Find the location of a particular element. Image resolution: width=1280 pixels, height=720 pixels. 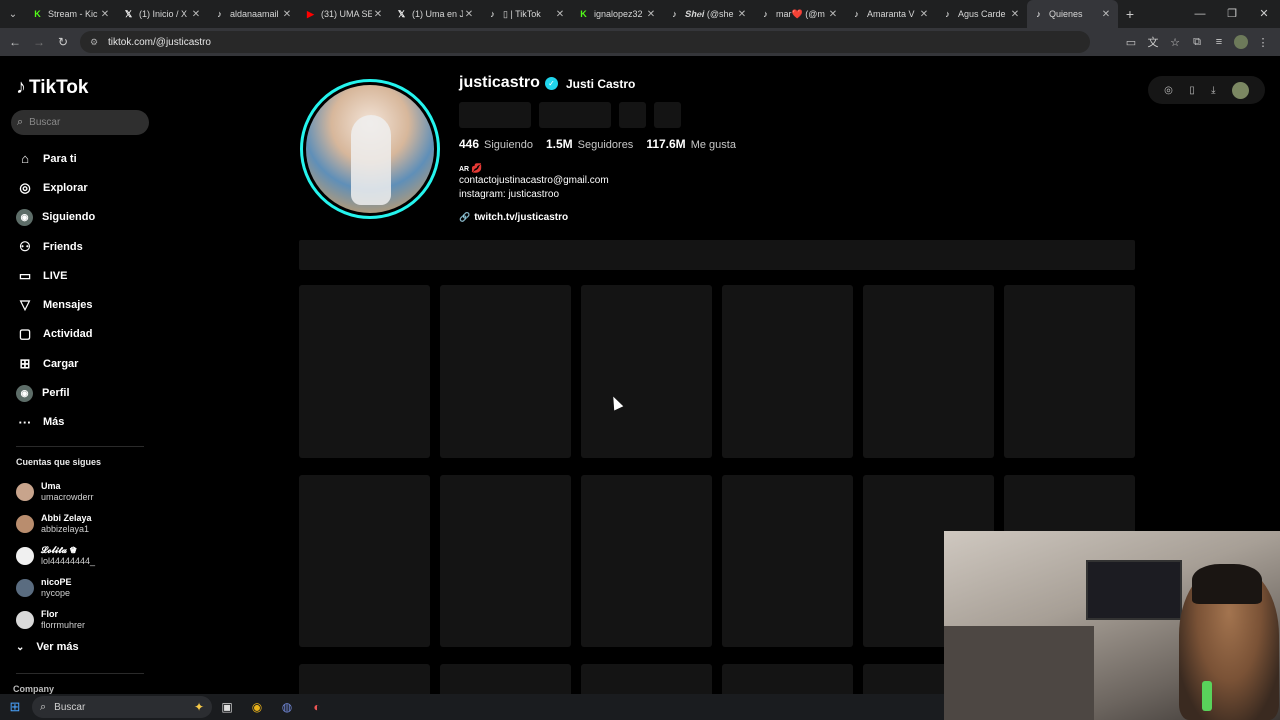

browser-tab: ▶ (31) UMA SE ✕ is located at coordinates (344, 14).